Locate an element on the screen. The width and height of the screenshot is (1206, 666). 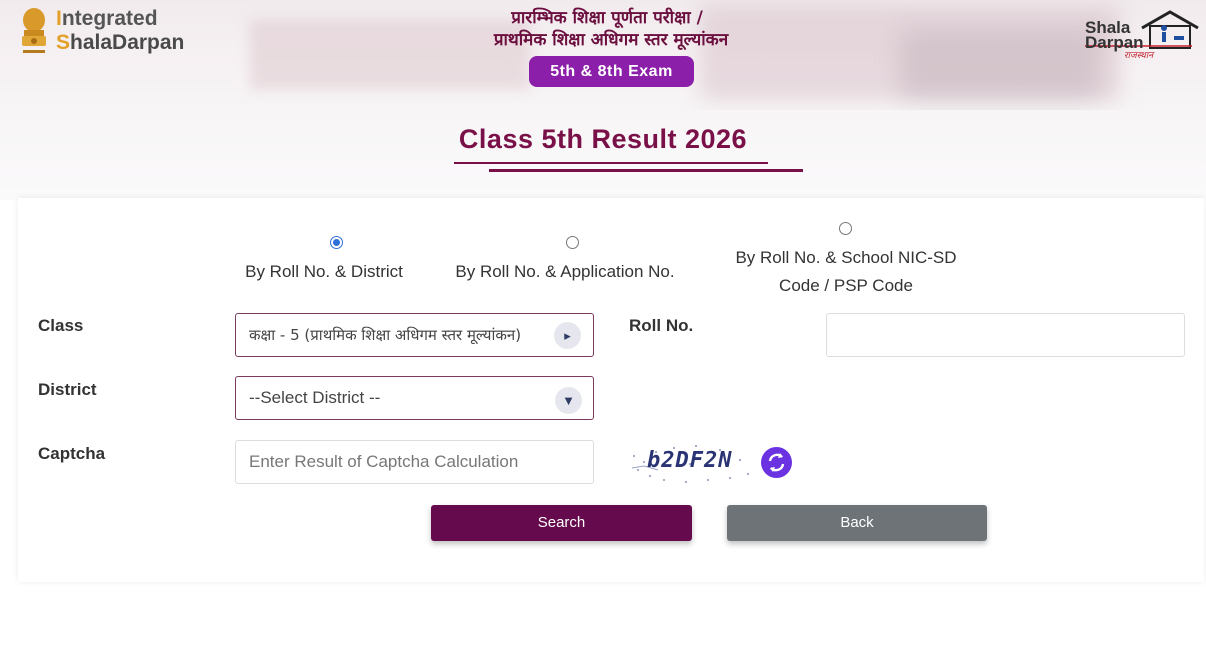
radio-roll-application is located at coordinates (572, 242).